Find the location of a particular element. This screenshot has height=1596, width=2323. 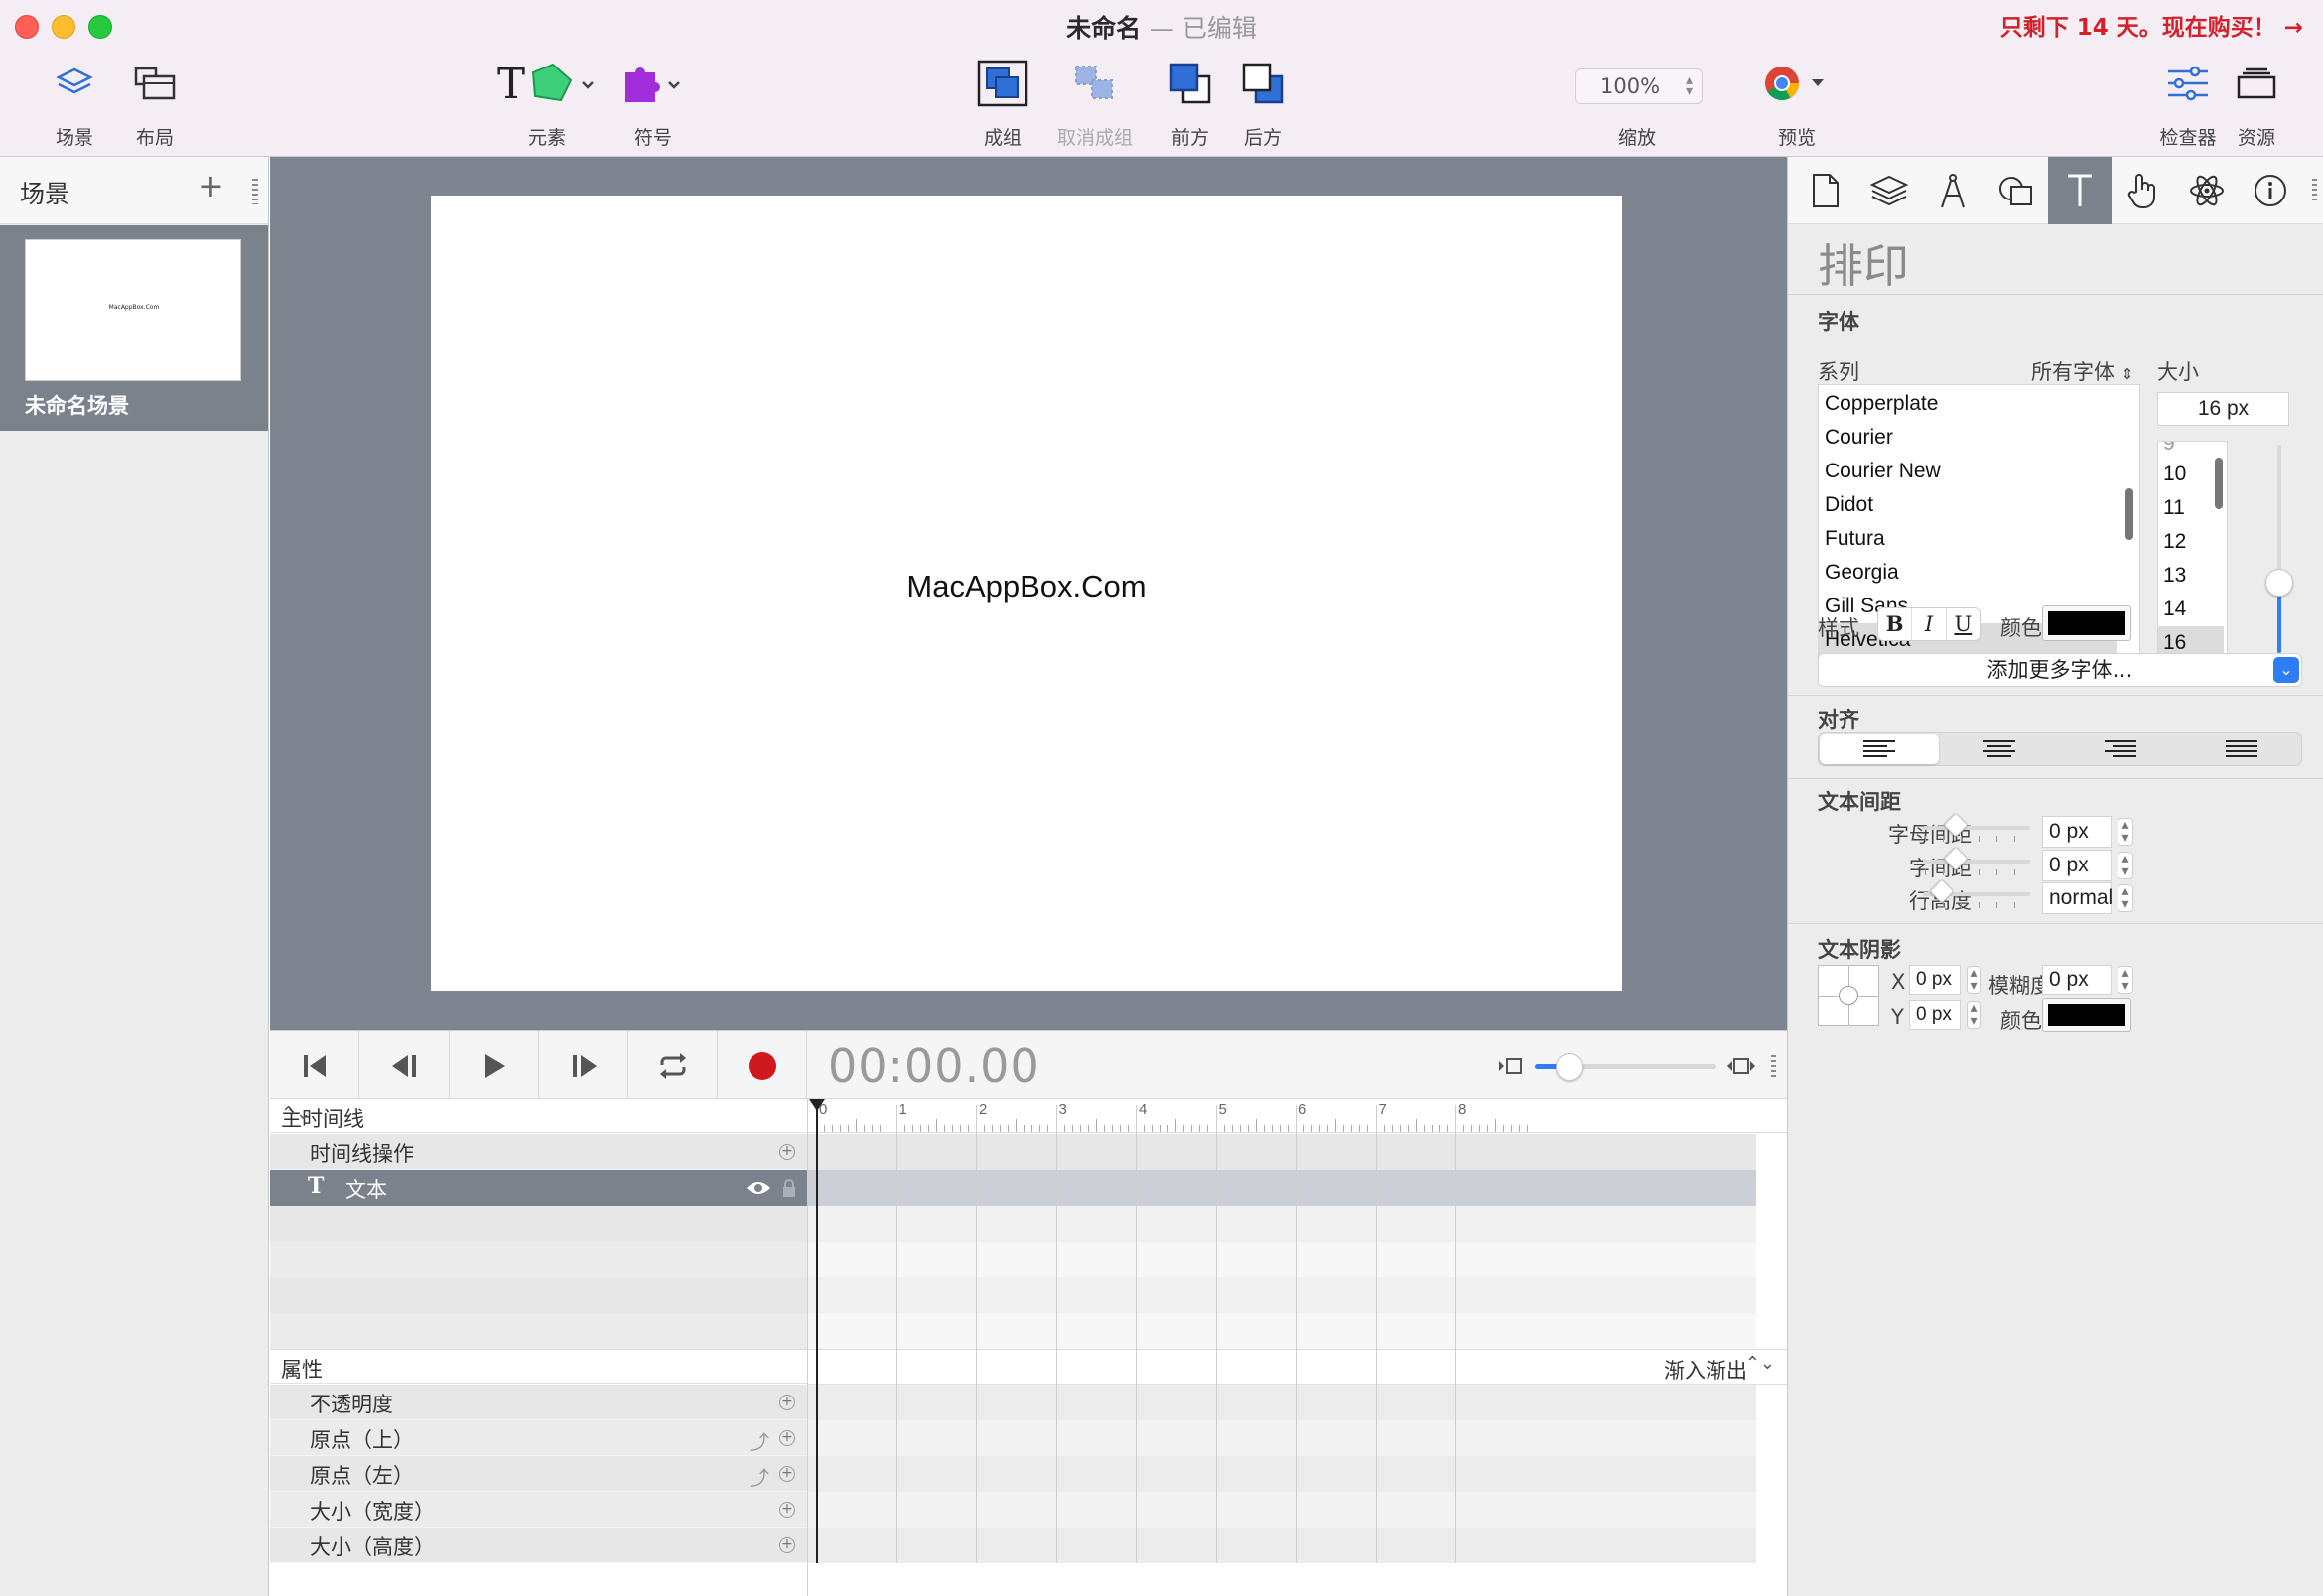

panel-resize-grip-icon is located at coordinates (255, 192).